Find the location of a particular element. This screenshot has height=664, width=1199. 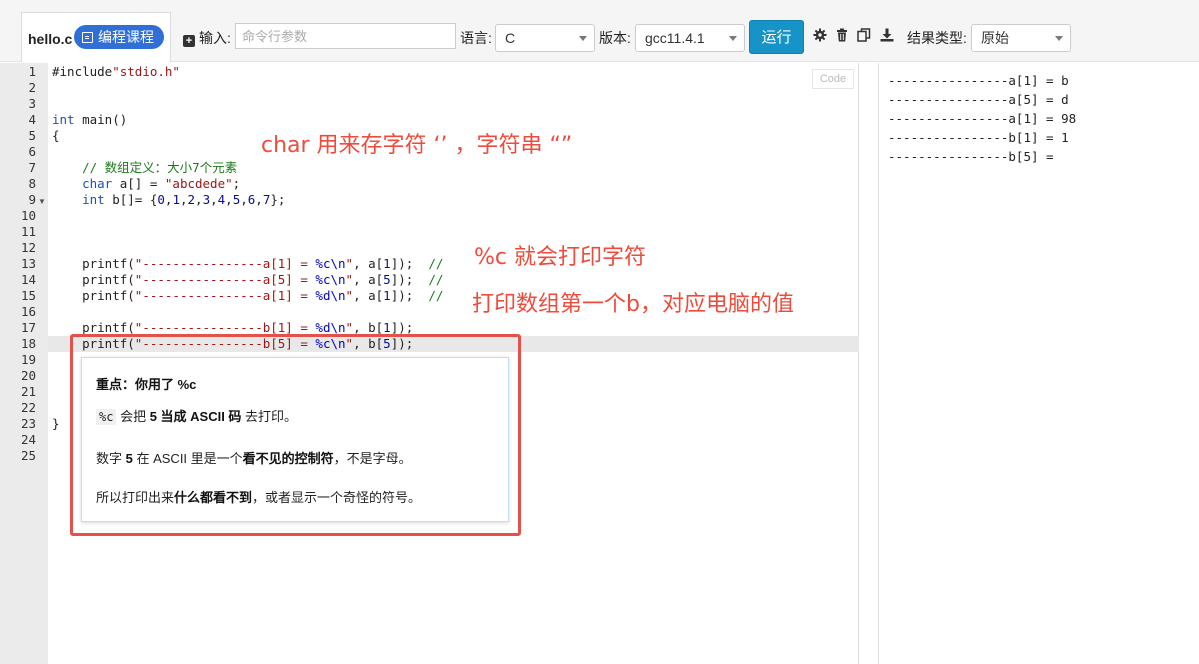

code-token: , b[ is located at coordinates (368, 327).